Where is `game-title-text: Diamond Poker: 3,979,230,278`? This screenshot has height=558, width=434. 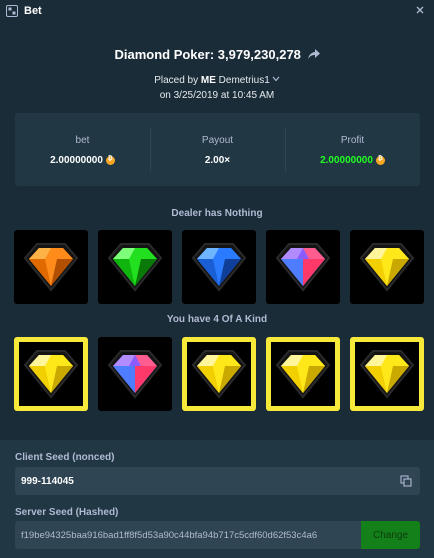 game-title-text: Diamond Poker: 3,979,230,278 is located at coordinates (207, 54).